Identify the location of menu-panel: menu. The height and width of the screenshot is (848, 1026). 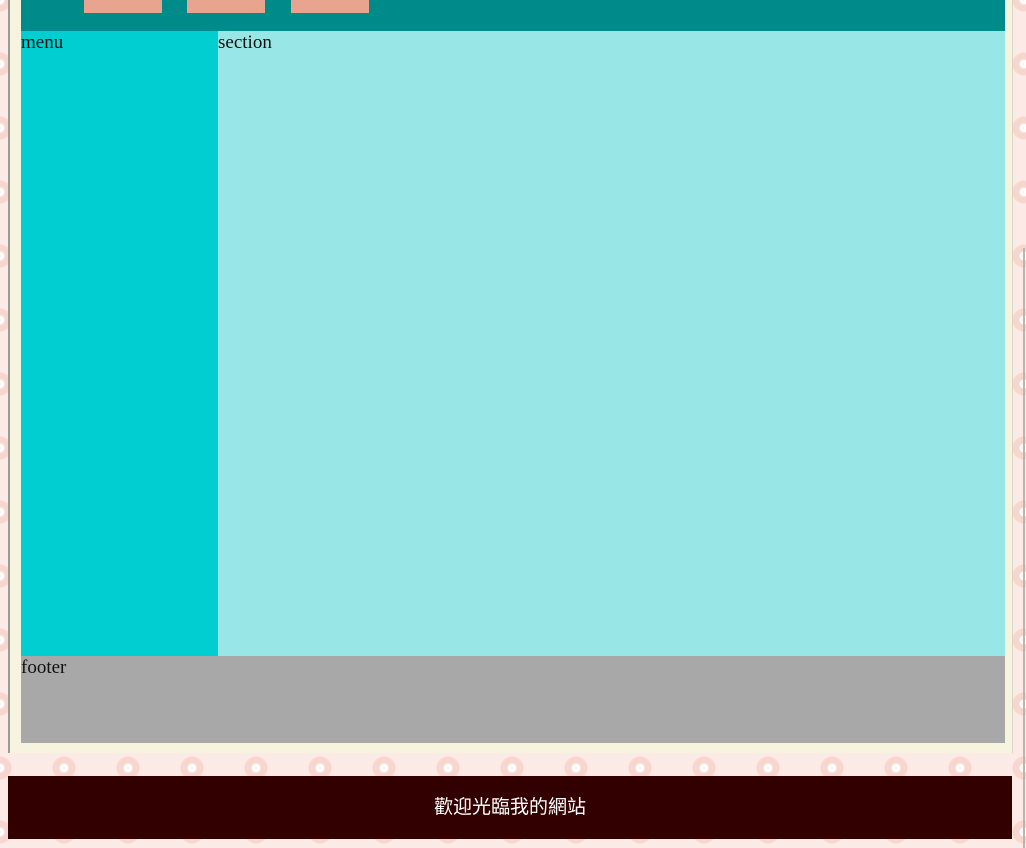
(119, 343).